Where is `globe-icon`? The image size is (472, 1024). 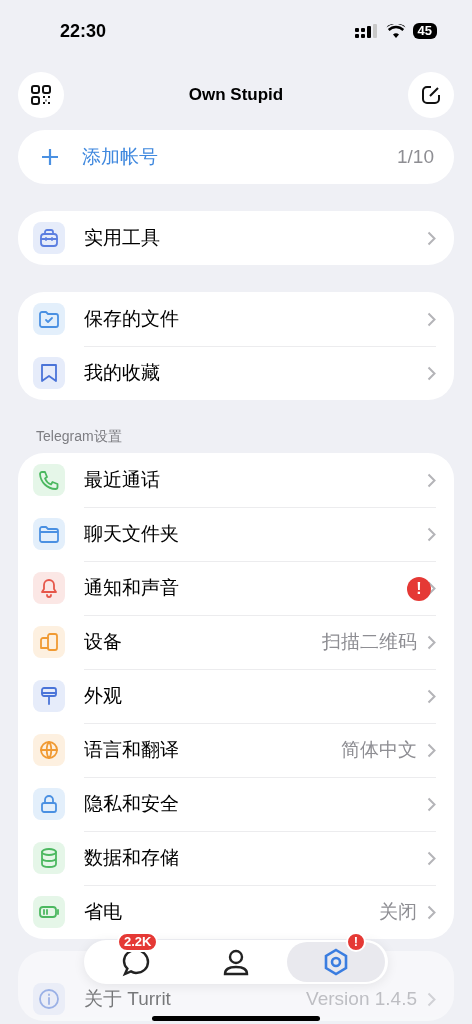
globe-icon is located at coordinates (49, 750).